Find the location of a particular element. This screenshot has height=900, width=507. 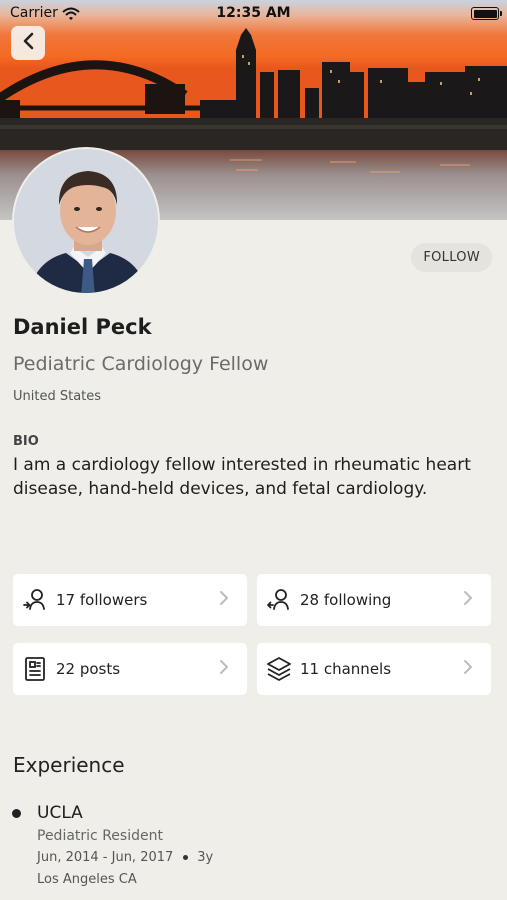

followers-card: 17 followers is located at coordinates (130, 600).